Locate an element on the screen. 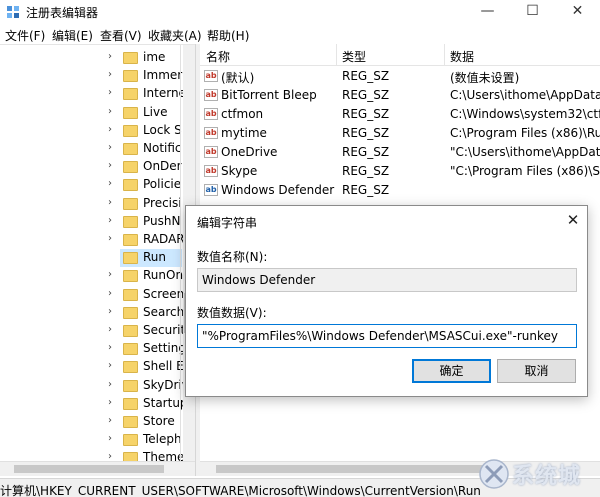 The height and width of the screenshot is (497, 600). list-hscroll-thumb is located at coordinates (356, 469).